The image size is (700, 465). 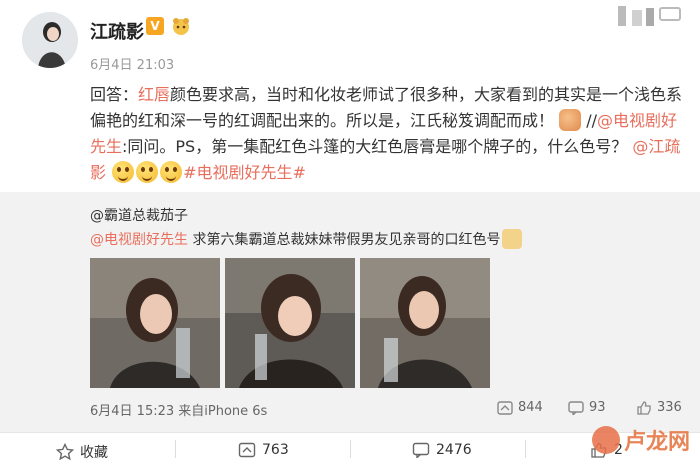 I want to click on quoted-repost-count: 844, so click(x=530, y=407).